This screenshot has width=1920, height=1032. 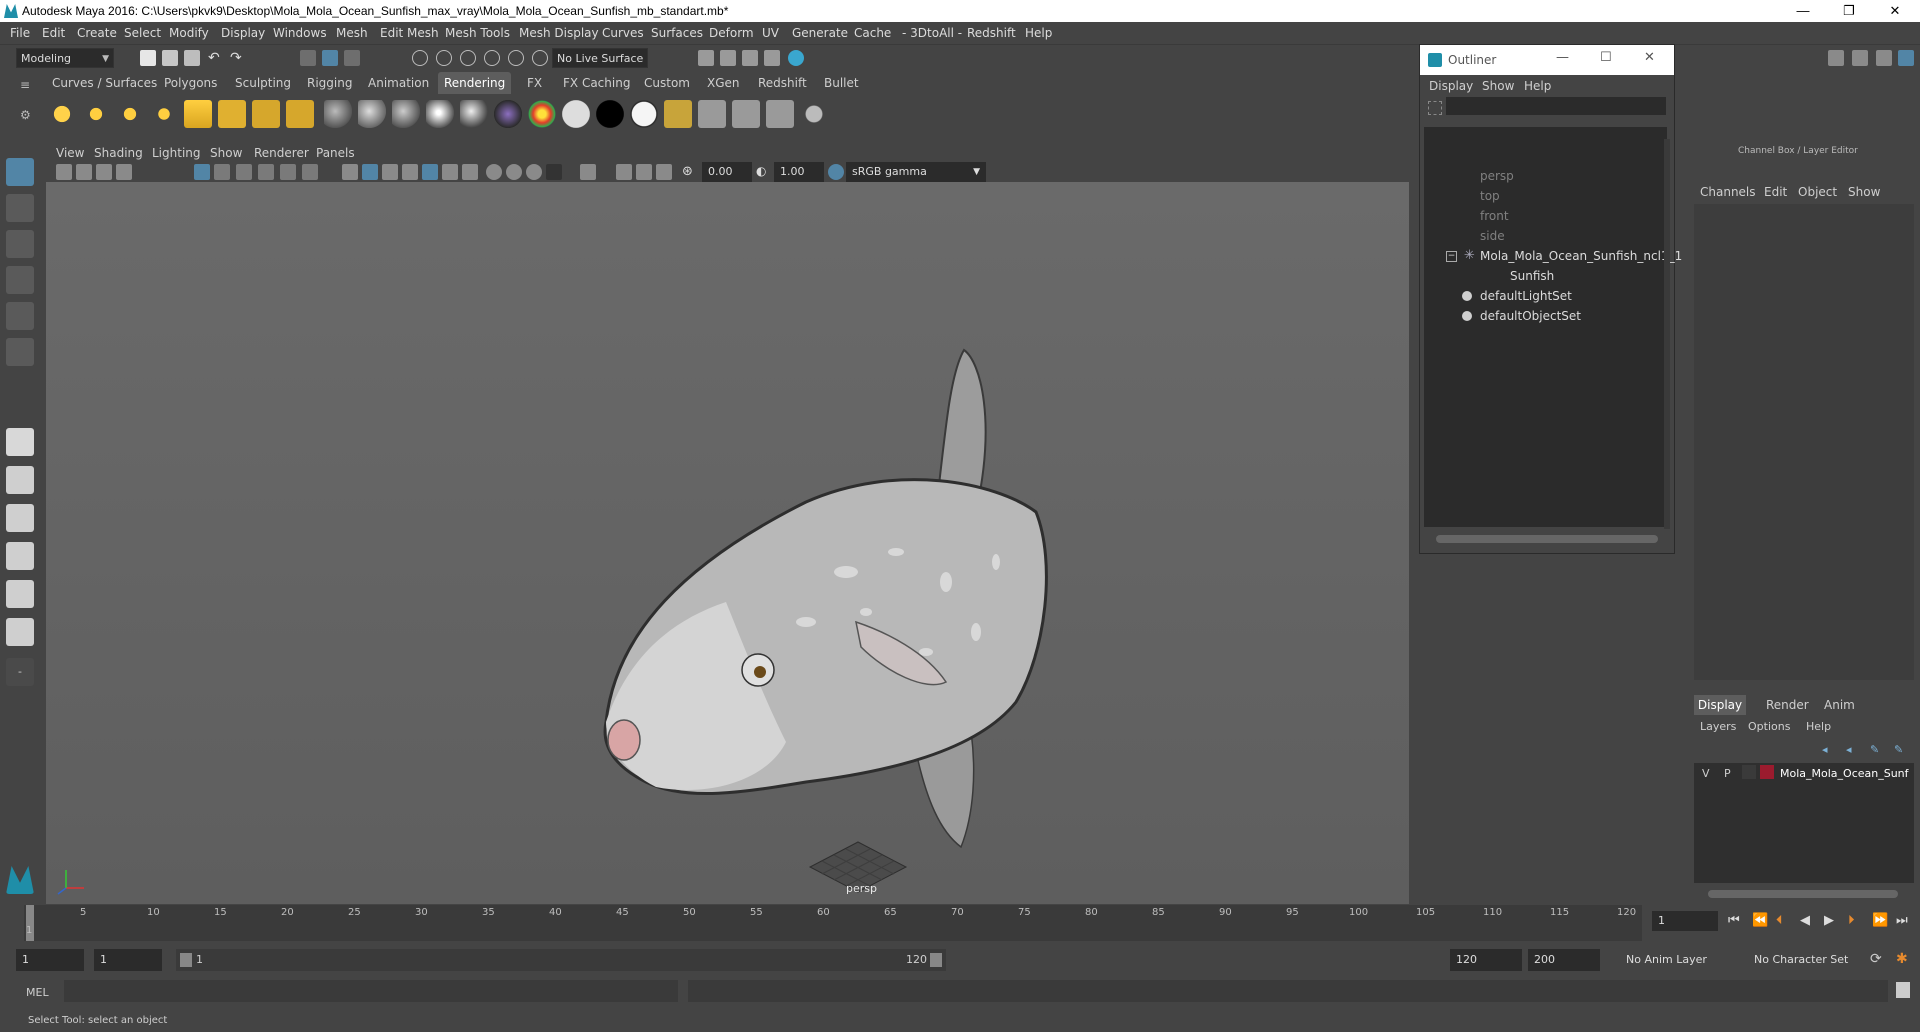 What do you see at coordinates (872, 33) in the screenshot?
I see `menu-cache: Cache` at bounding box center [872, 33].